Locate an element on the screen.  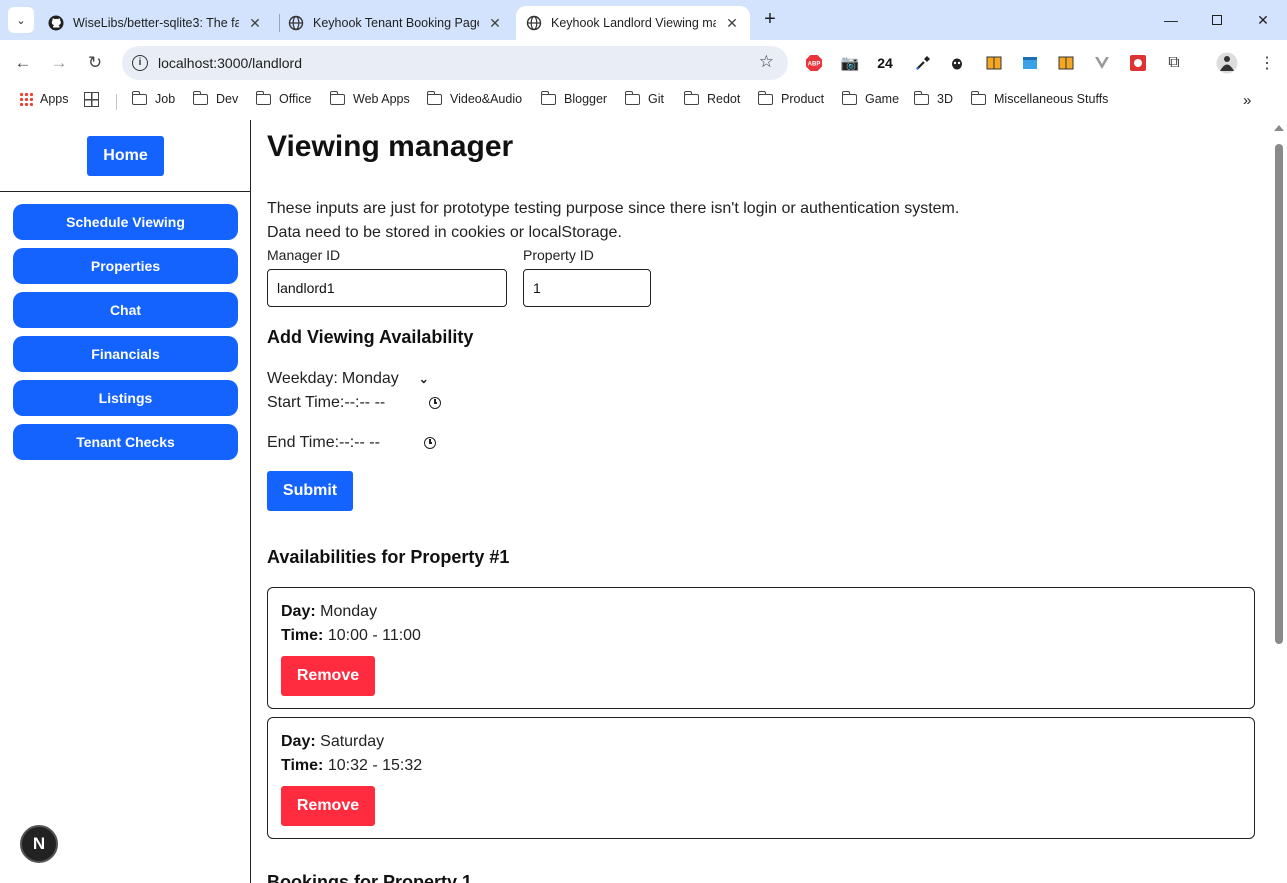
day-value: Monday is located at coordinates (349, 611).